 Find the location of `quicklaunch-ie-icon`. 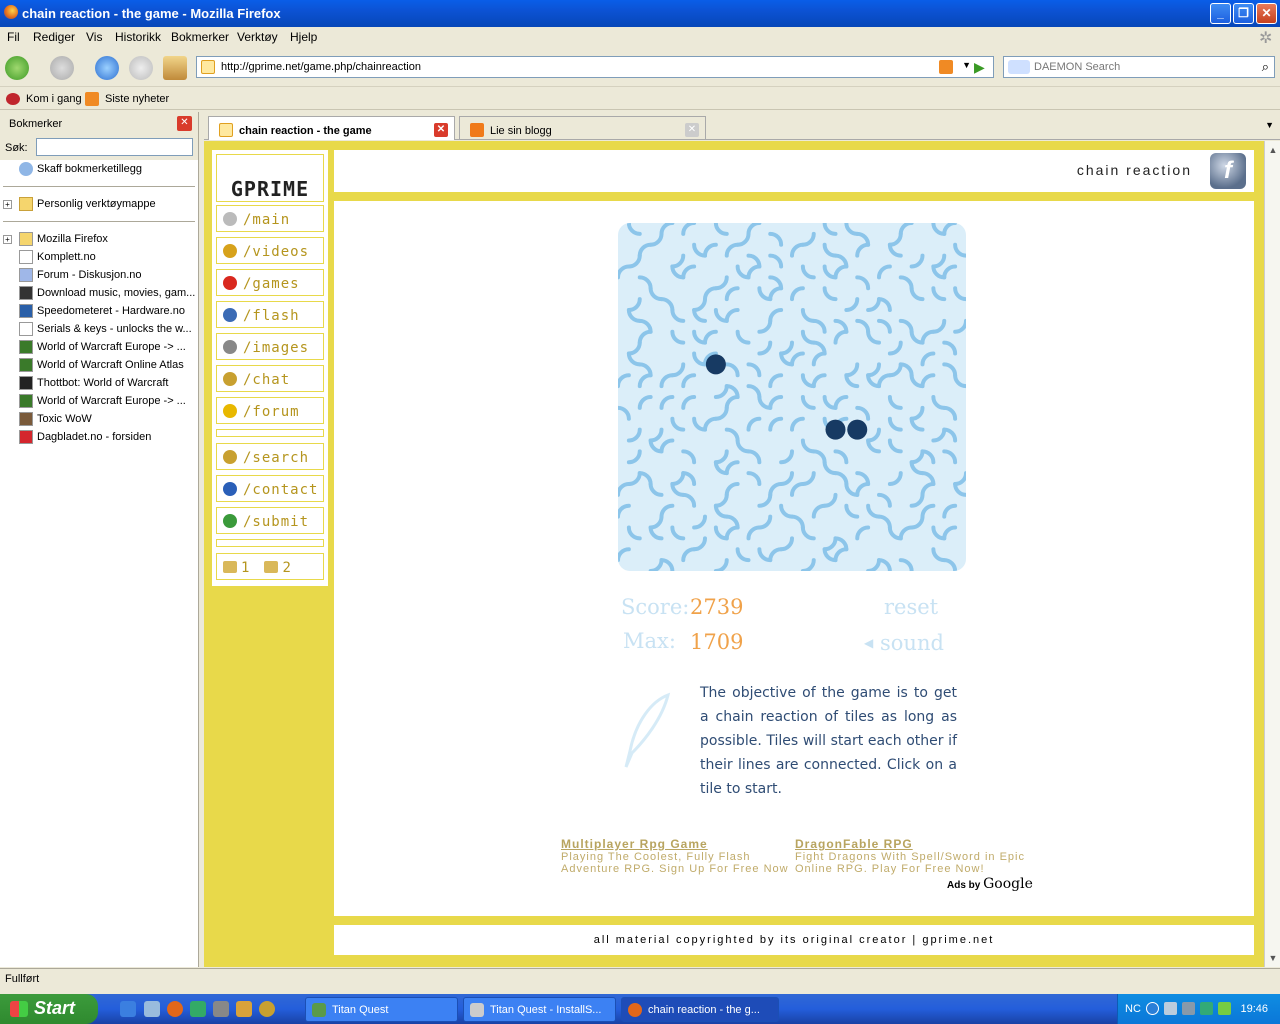

quicklaunch-ie-icon is located at coordinates (128, 1009).